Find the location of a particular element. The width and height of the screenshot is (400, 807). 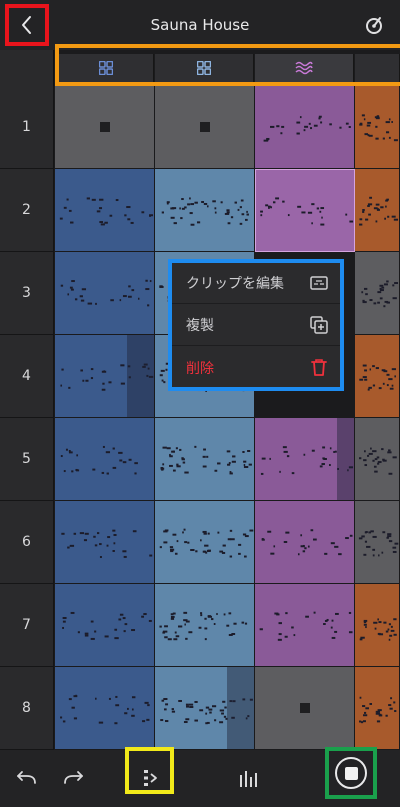

scene-number-3: 3 is located at coordinates (27, 293).